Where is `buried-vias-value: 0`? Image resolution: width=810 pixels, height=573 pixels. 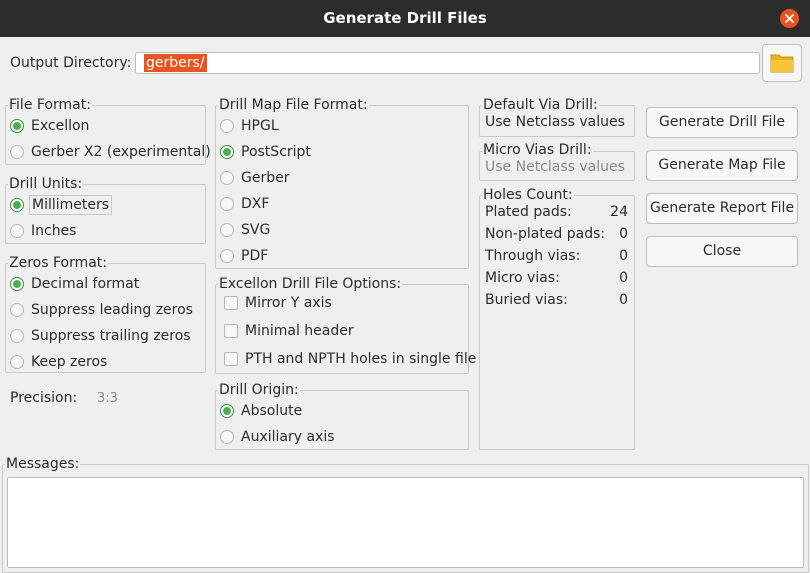 buried-vias-value: 0 is located at coordinates (623, 300).